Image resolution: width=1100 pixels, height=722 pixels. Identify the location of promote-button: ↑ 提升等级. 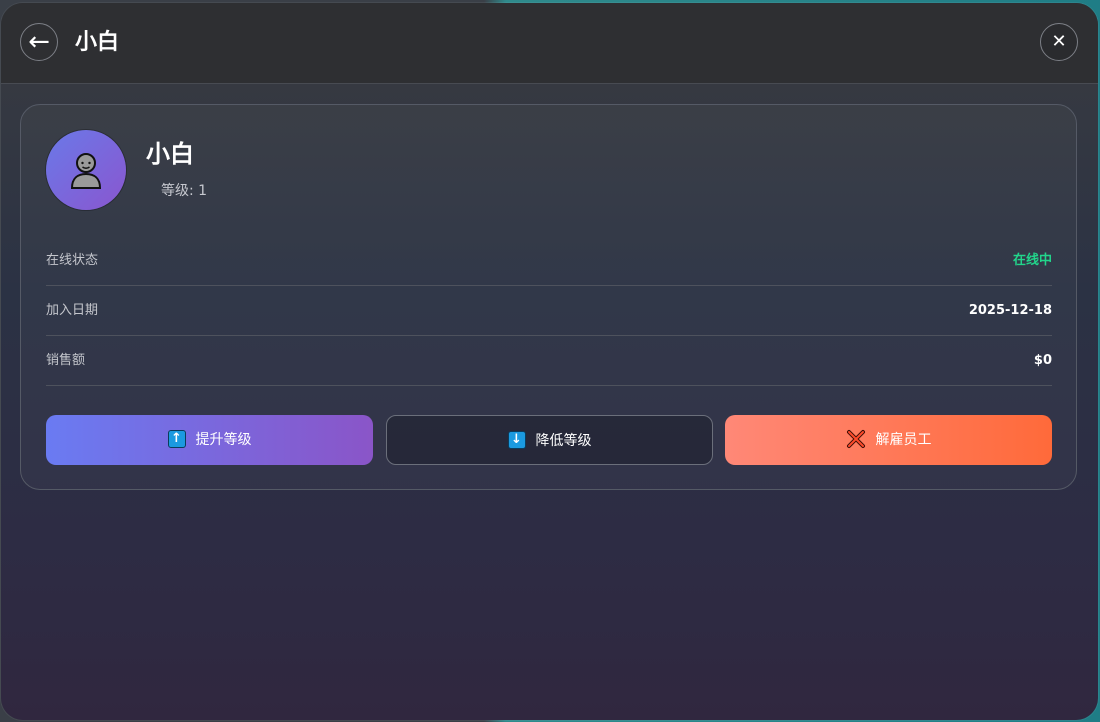
(209, 440).